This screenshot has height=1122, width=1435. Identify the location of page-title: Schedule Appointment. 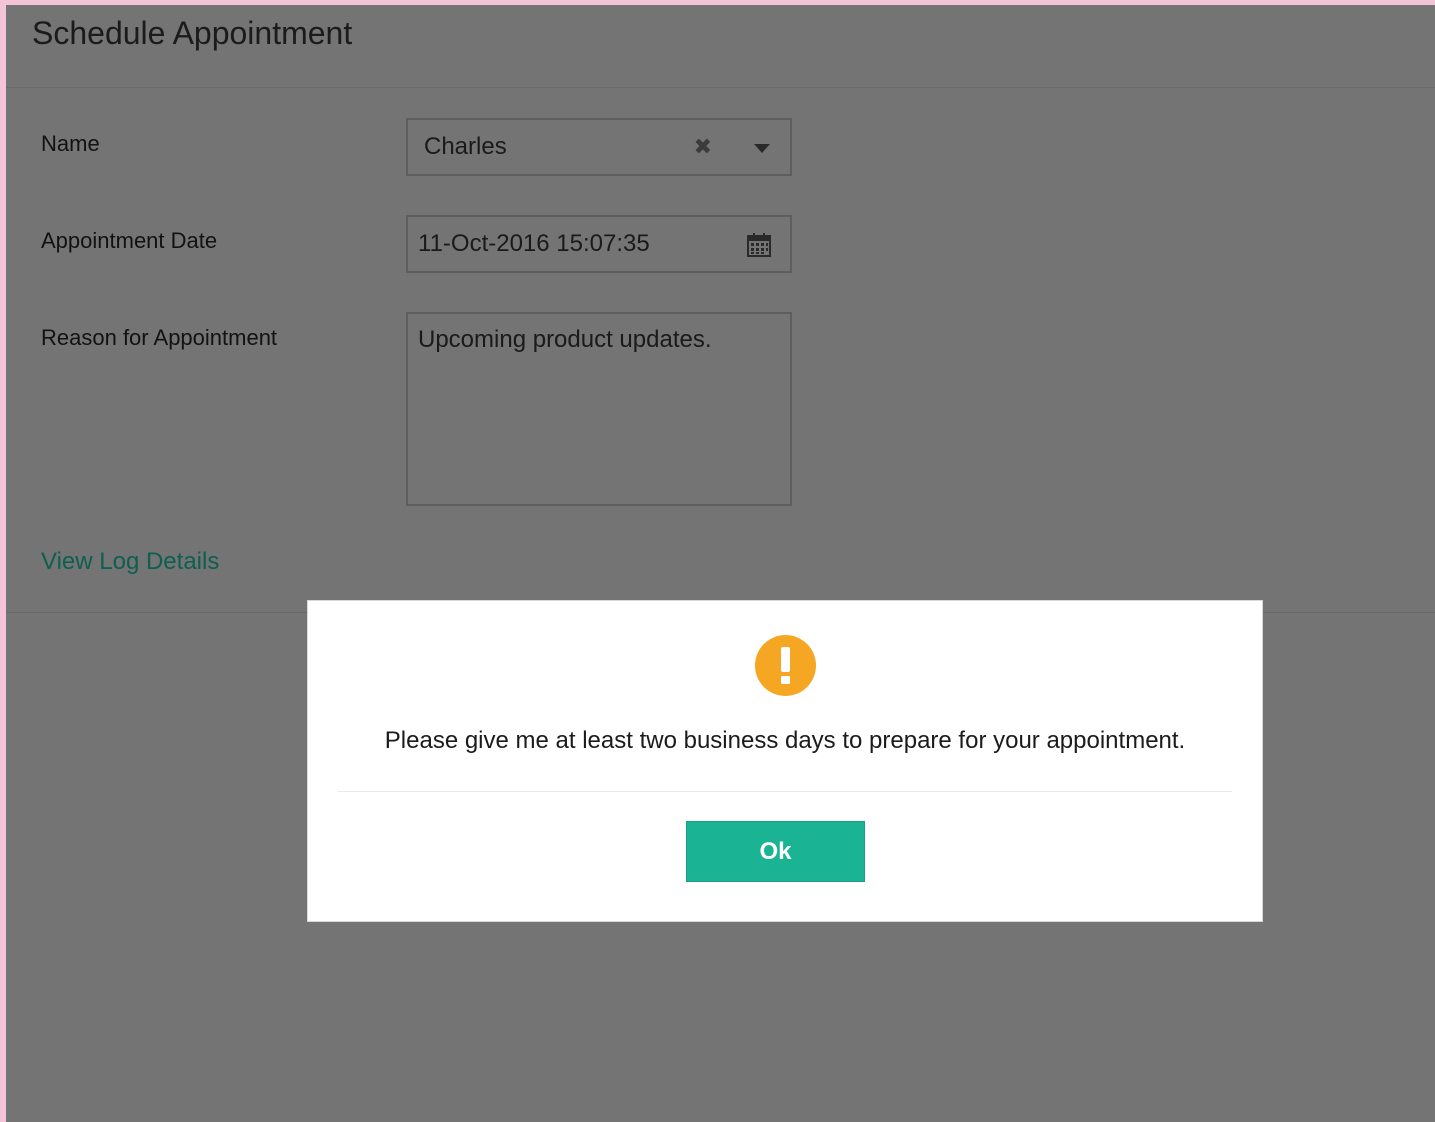
(192, 33).